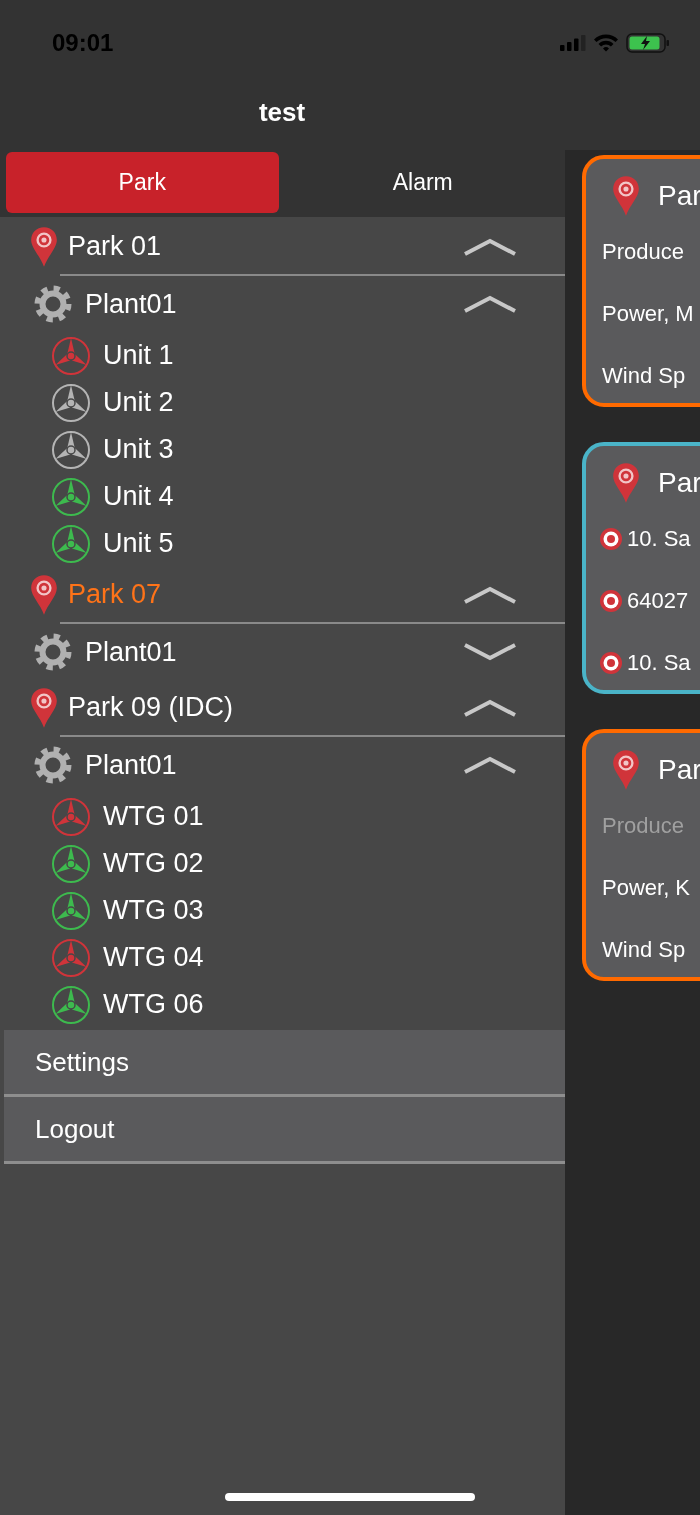  What do you see at coordinates (646, 888) in the screenshot?
I see `card-line: Power, K` at bounding box center [646, 888].